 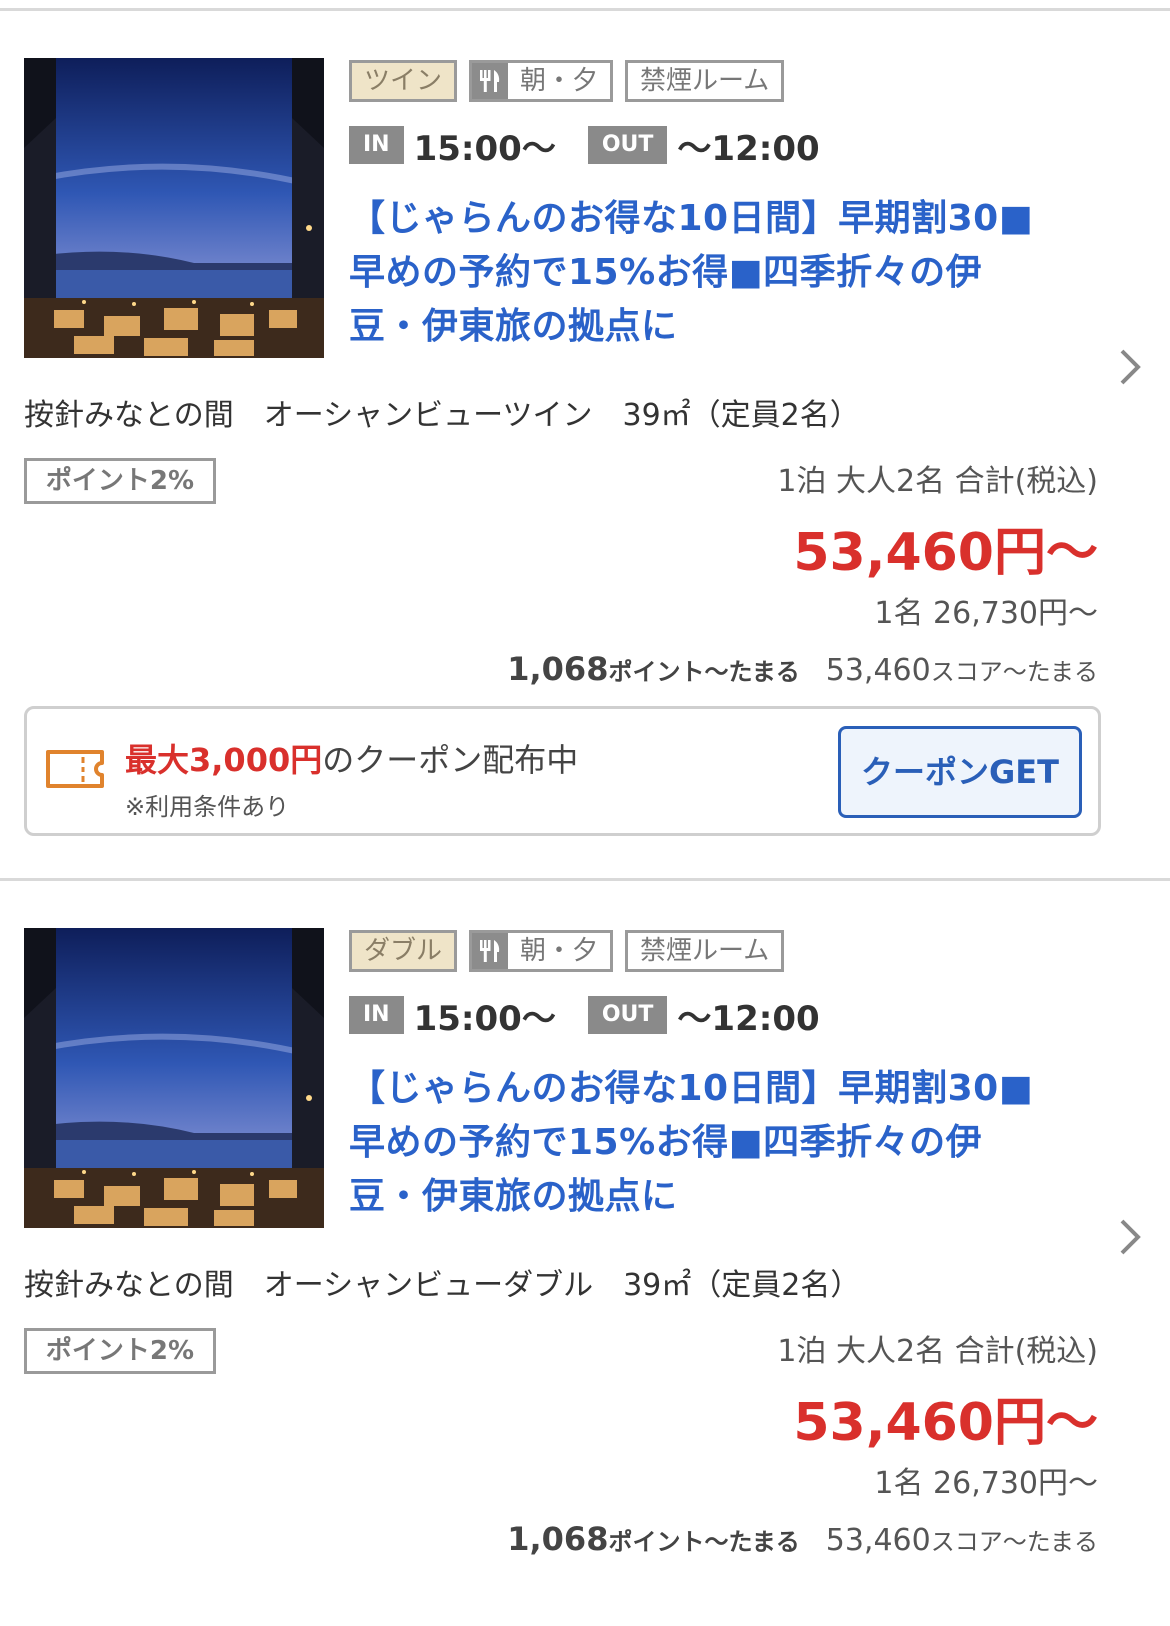 I want to click on coupon-text: のクーポン配布中, so click(x=450, y=760).